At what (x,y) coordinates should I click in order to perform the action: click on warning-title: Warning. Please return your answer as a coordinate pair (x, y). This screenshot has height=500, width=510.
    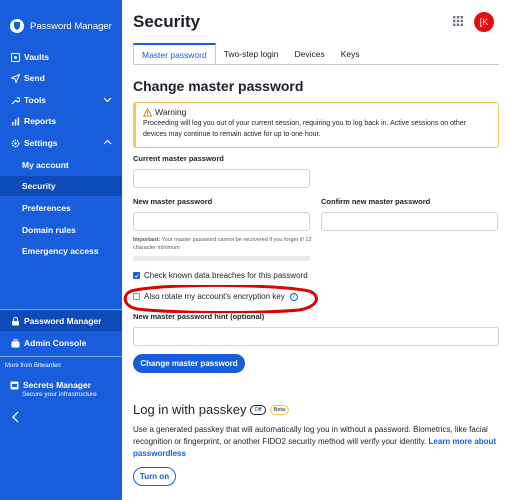
    Looking at the image, I should click on (171, 112).